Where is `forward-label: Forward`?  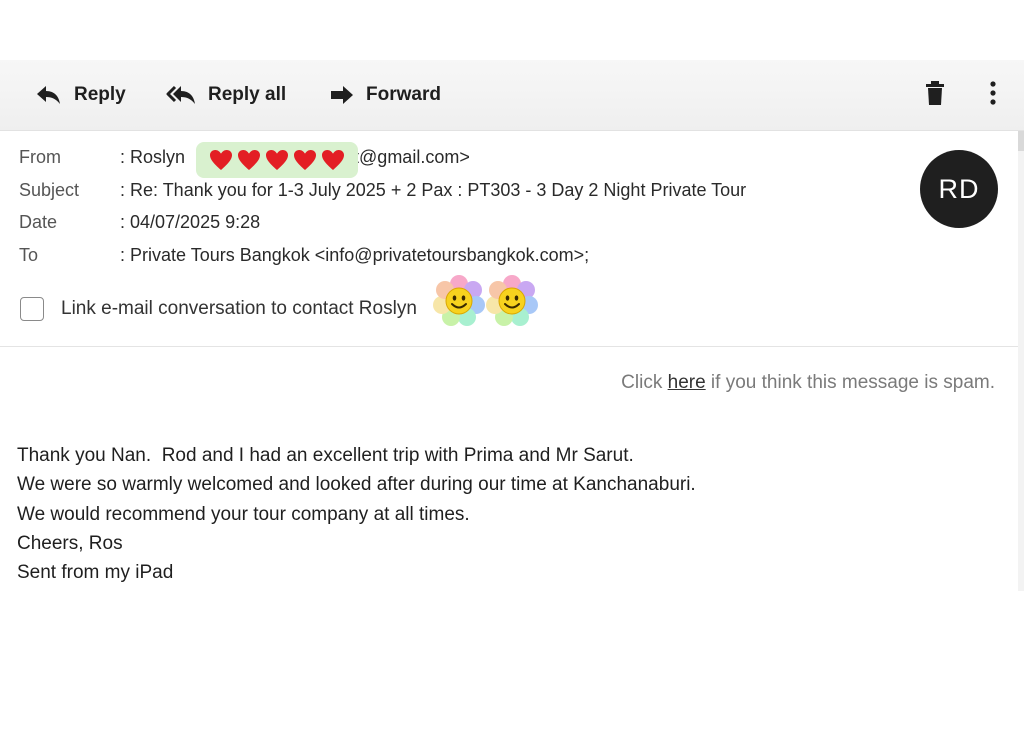 forward-label: Forward is located at coordinates (403, 94).